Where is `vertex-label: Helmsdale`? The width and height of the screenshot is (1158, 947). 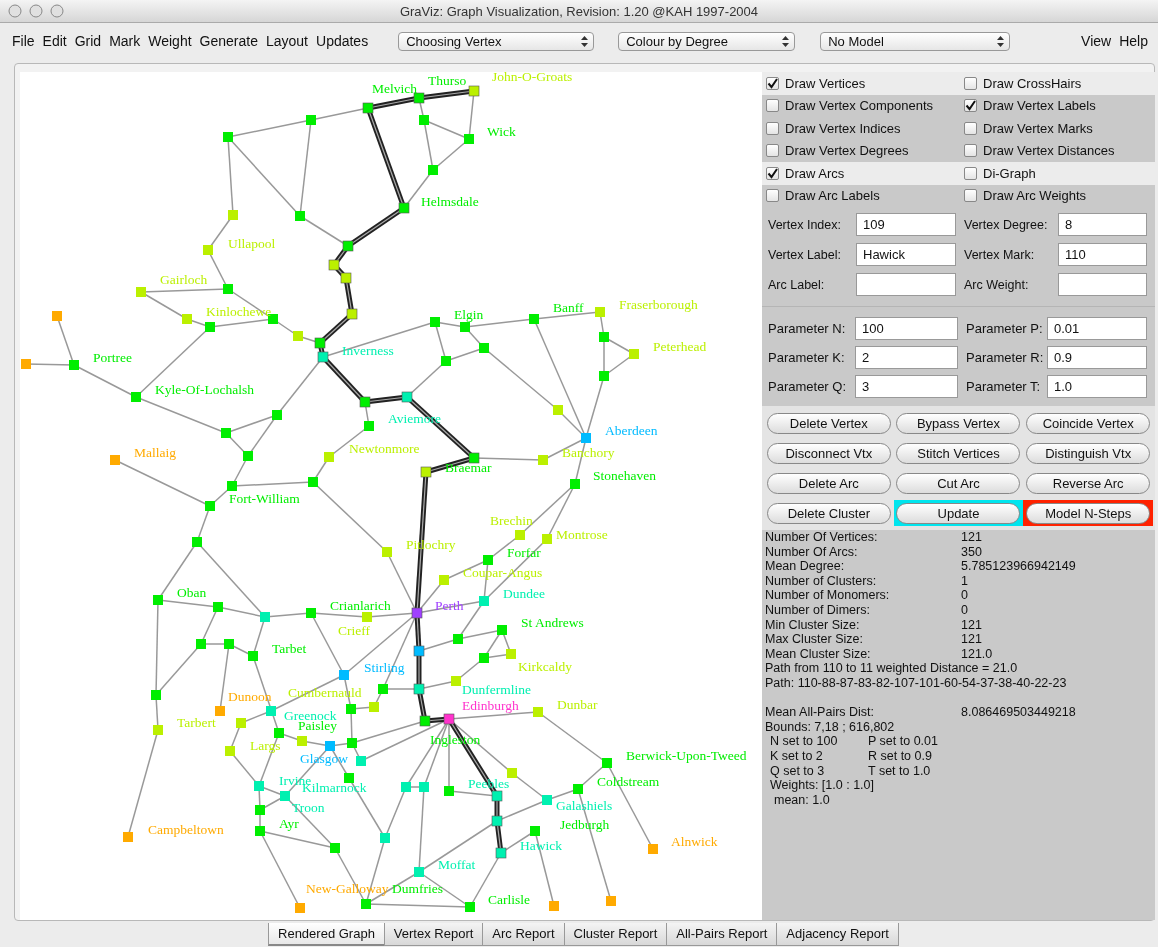 vertex-label: Helmsdale is located at coordinates (450, 202).